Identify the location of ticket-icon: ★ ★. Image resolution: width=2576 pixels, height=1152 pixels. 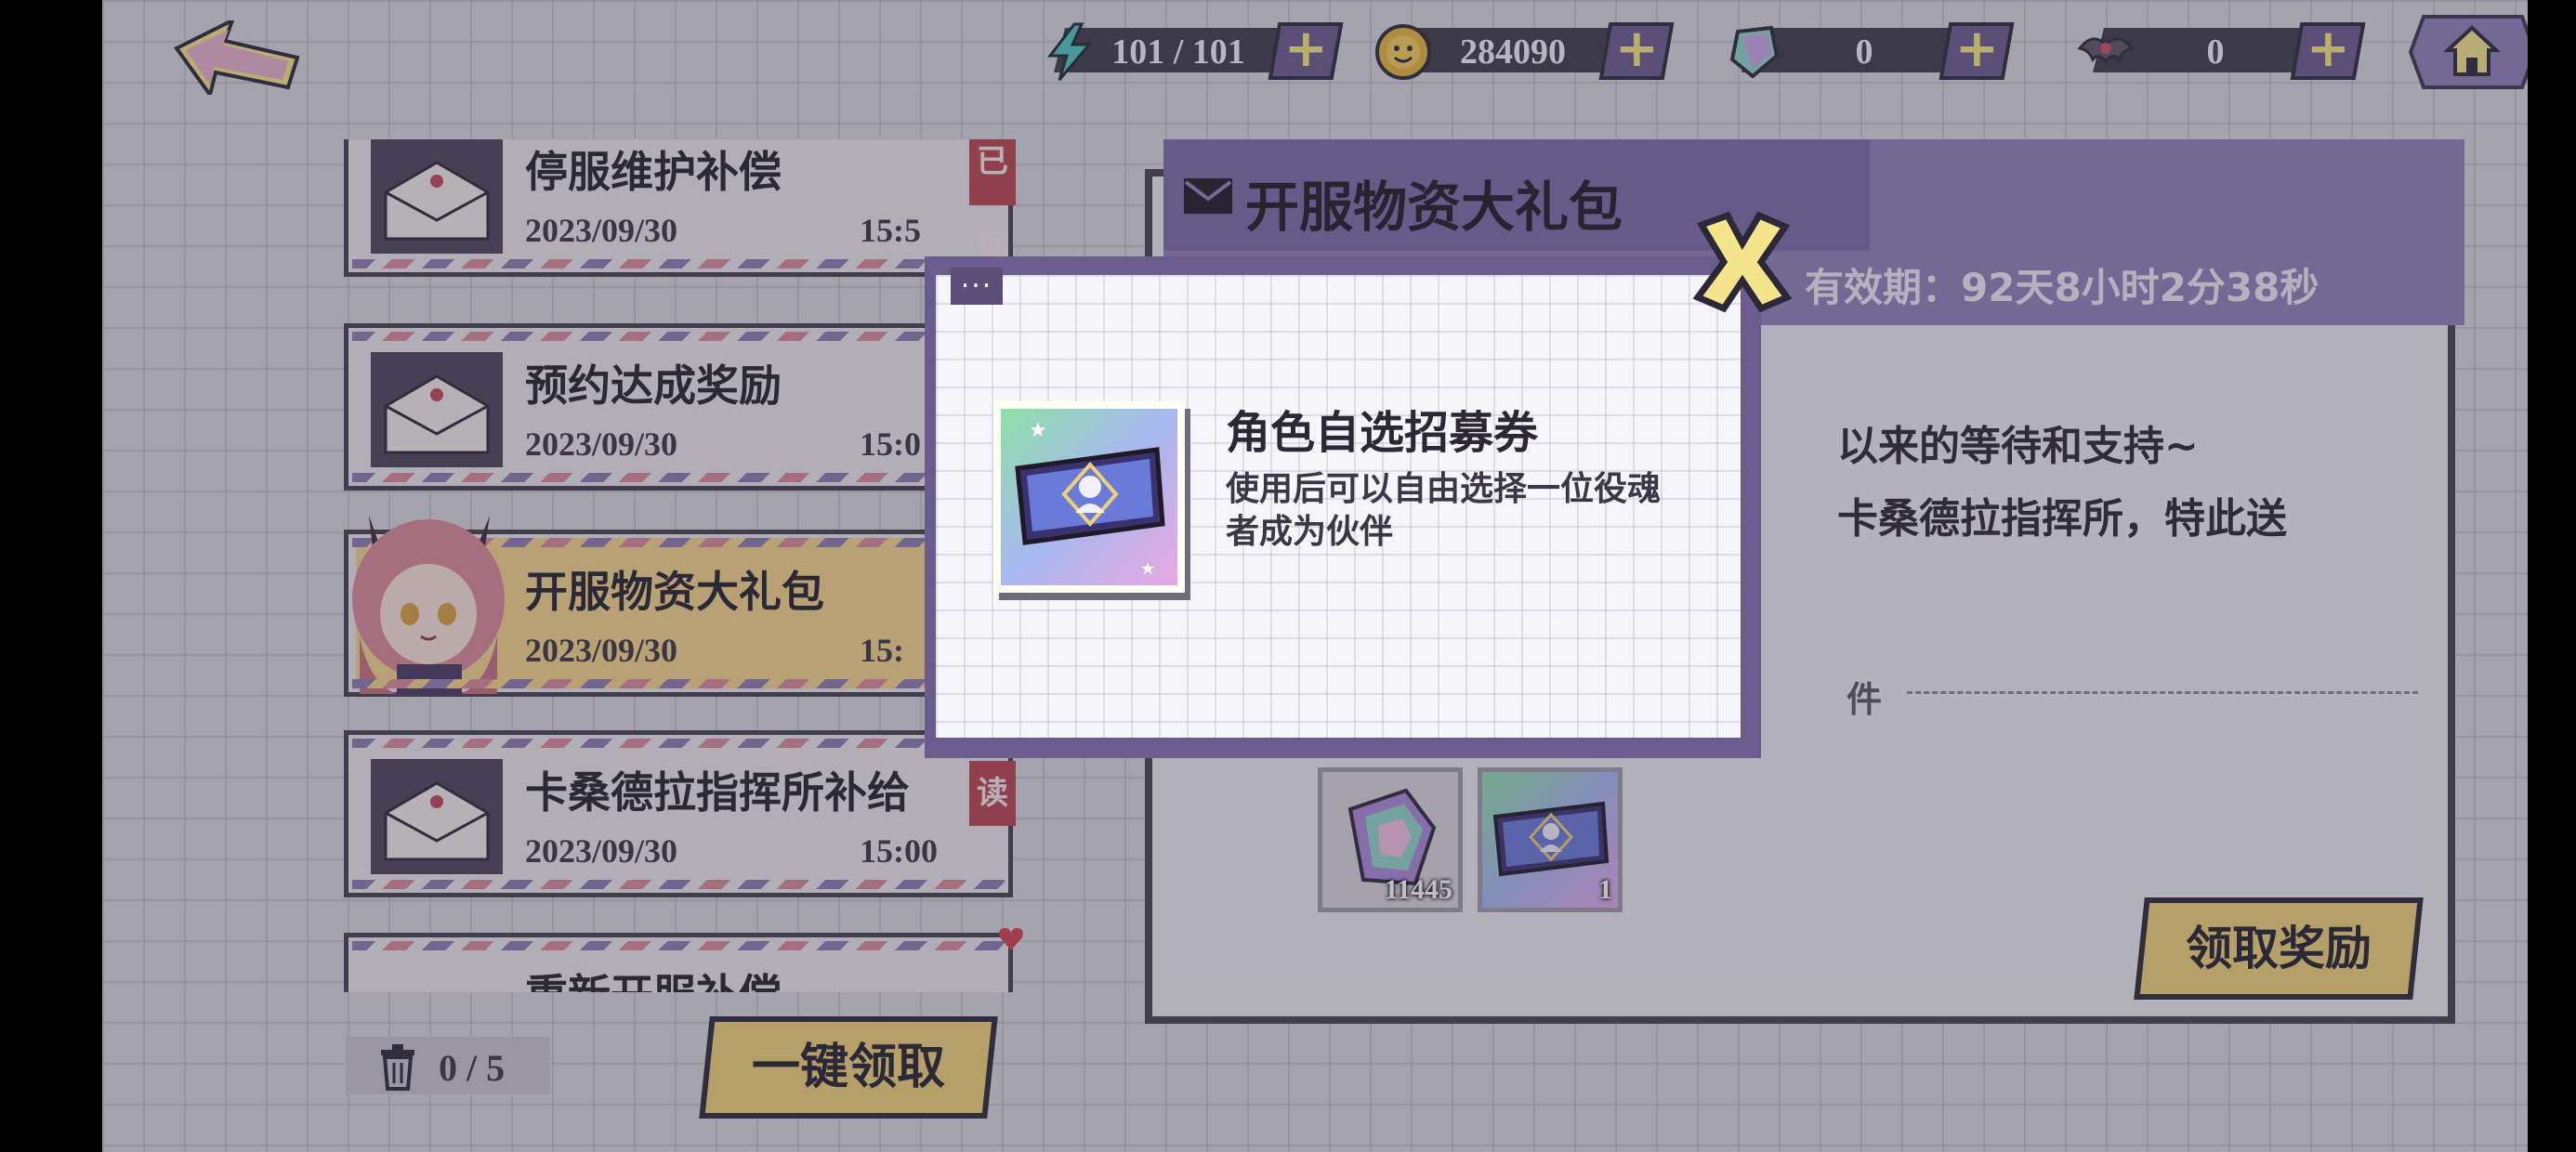
(1089, 497).